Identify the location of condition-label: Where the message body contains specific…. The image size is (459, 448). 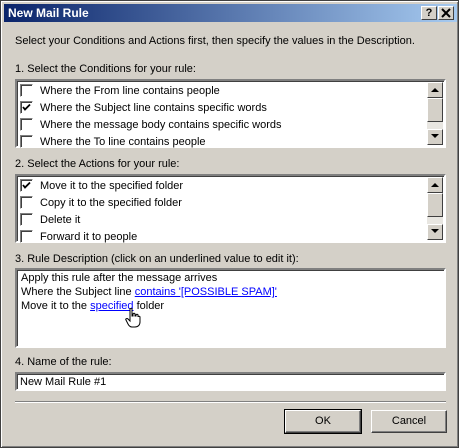
(161, 124).